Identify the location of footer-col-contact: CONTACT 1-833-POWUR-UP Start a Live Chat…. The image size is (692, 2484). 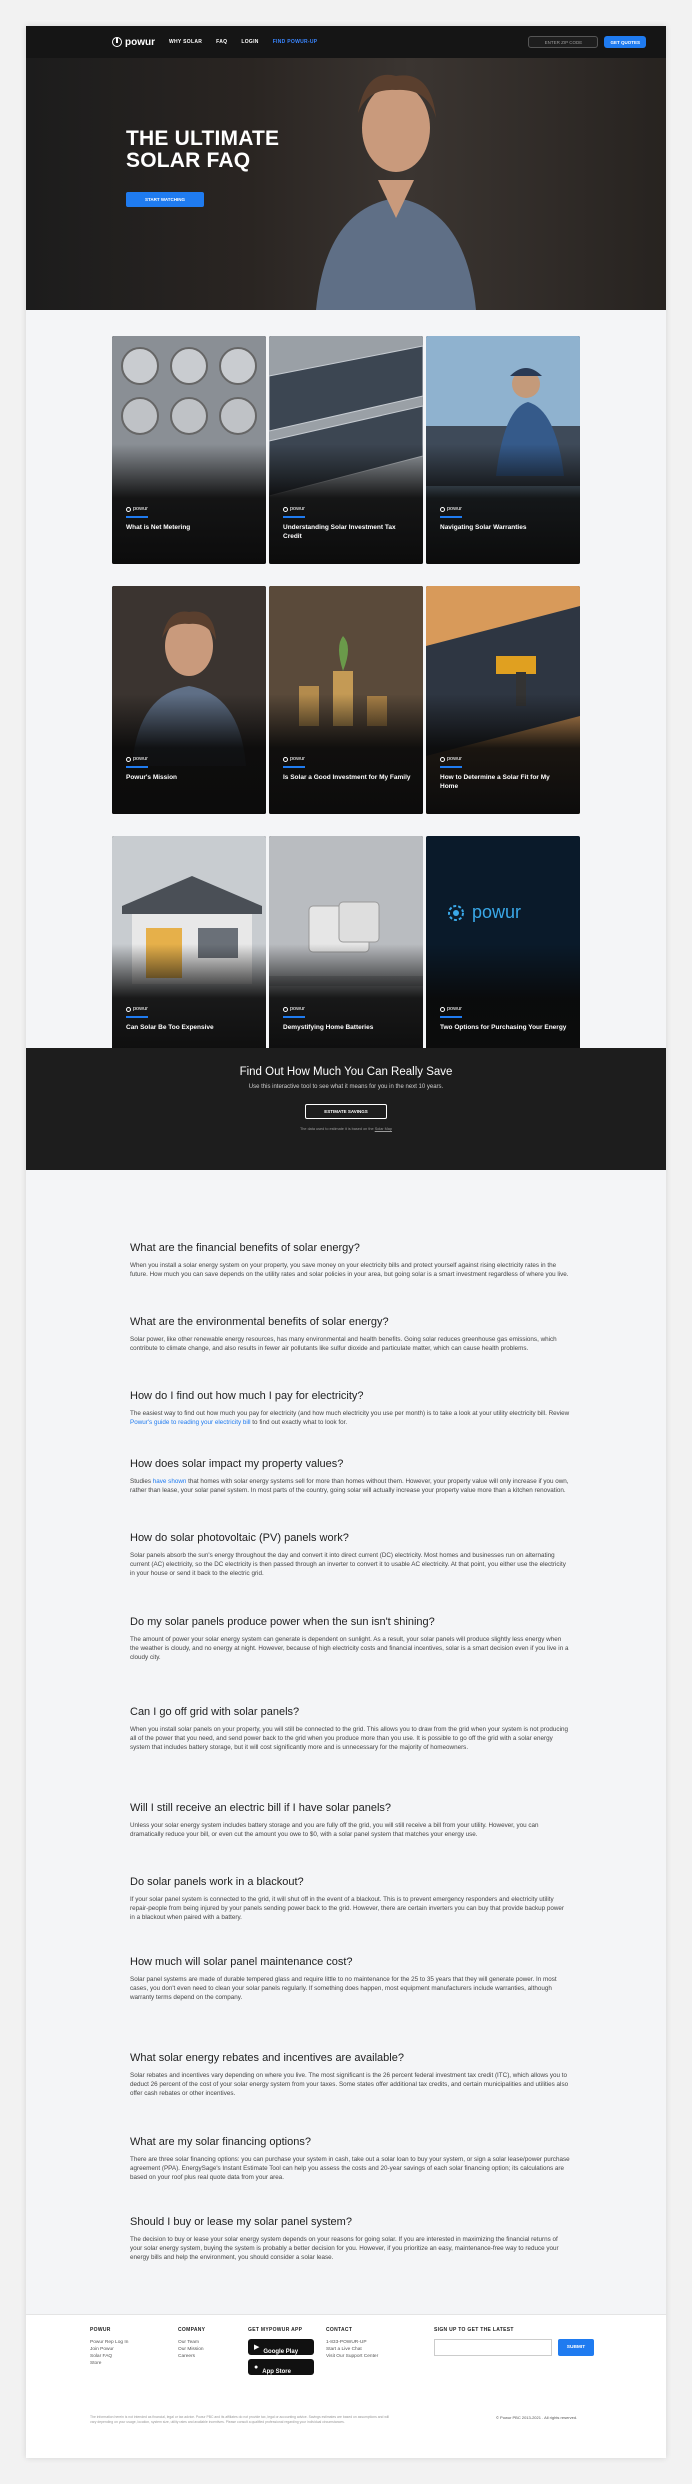
(352, 2343).